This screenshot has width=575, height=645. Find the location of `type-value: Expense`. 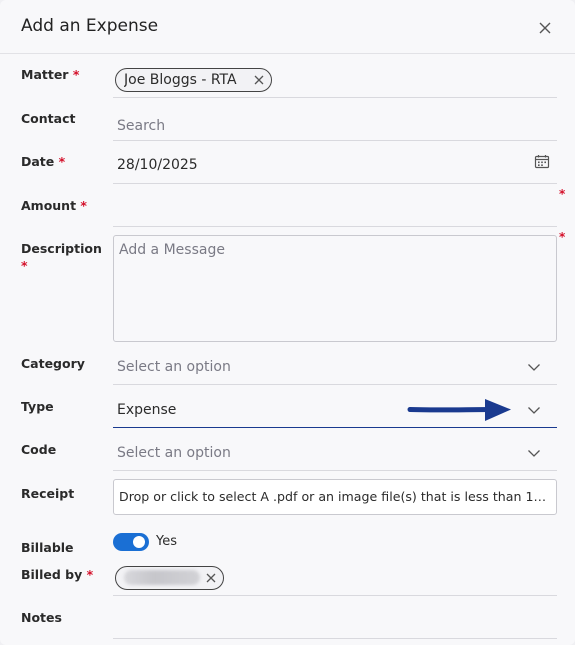

type-value: Expense is located at coordinates (147, 410).